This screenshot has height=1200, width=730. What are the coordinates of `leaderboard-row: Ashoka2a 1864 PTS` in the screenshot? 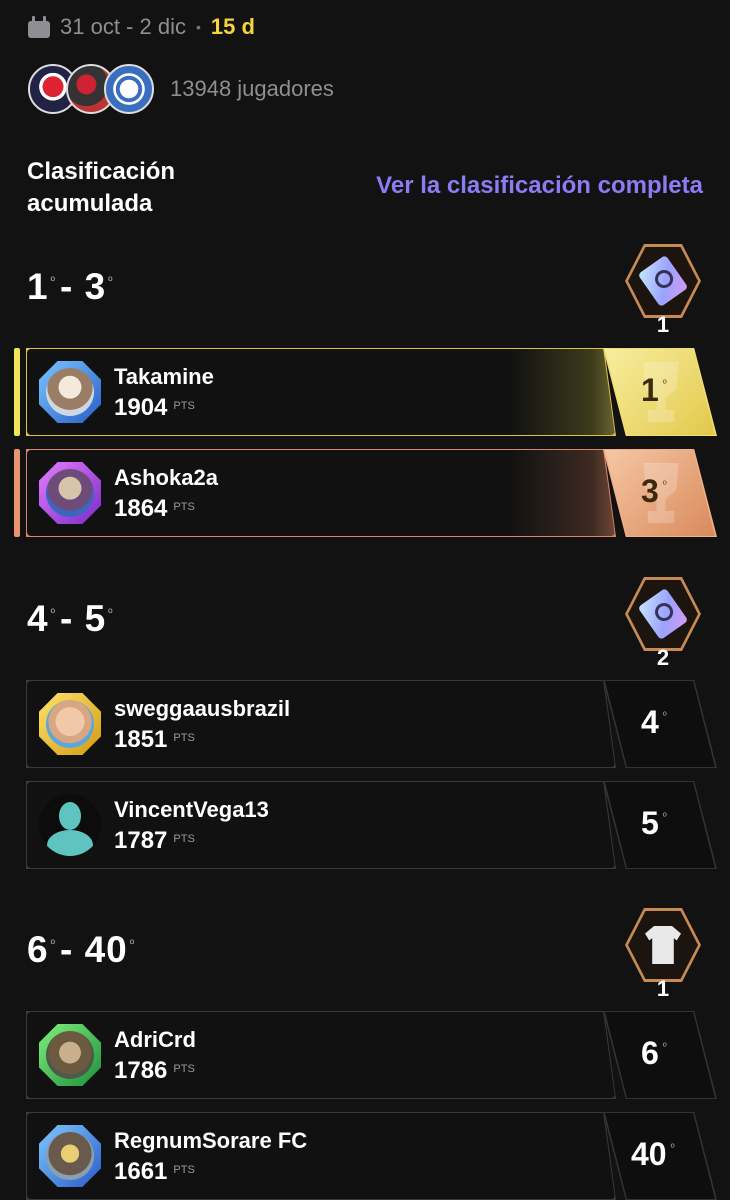 It's located at (321, 493).